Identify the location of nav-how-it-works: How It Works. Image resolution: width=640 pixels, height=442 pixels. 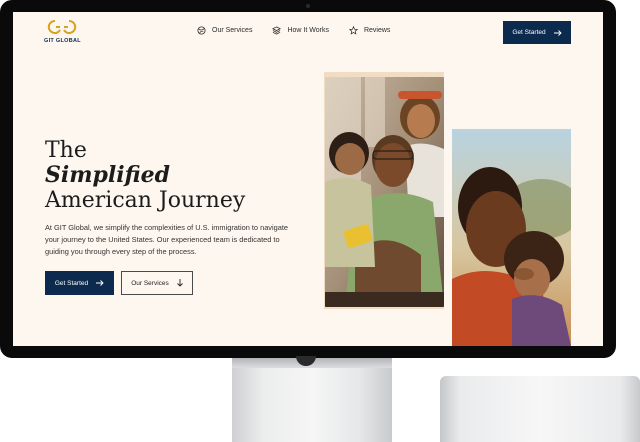
(300, 30).